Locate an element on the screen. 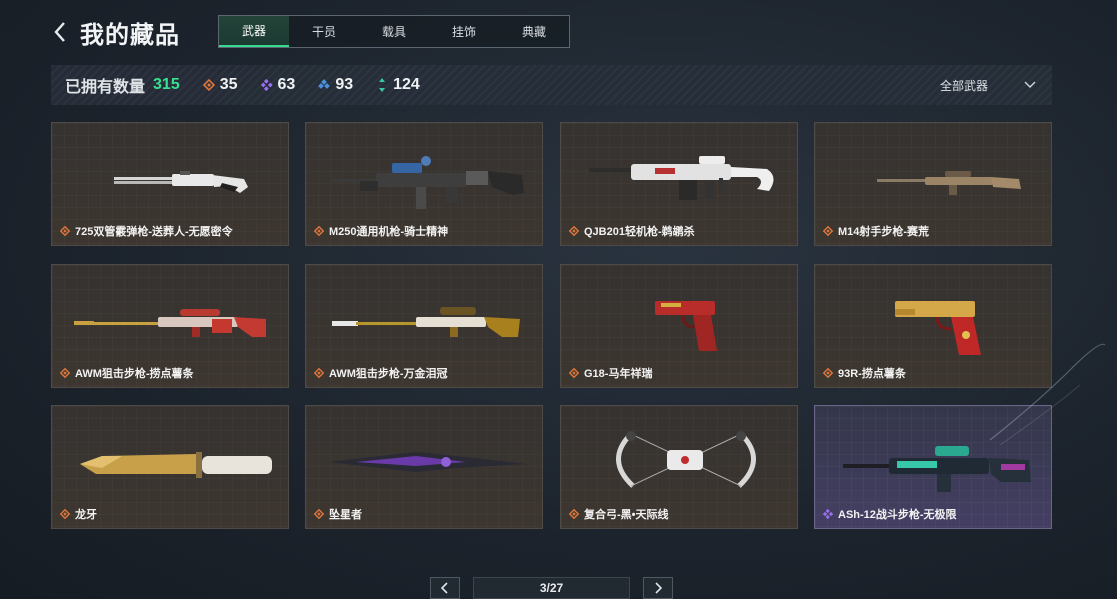 The image size is (1117, 599). item-card: AWM狙击步枪-捞点薯条 is located at coordinates (170, 326).